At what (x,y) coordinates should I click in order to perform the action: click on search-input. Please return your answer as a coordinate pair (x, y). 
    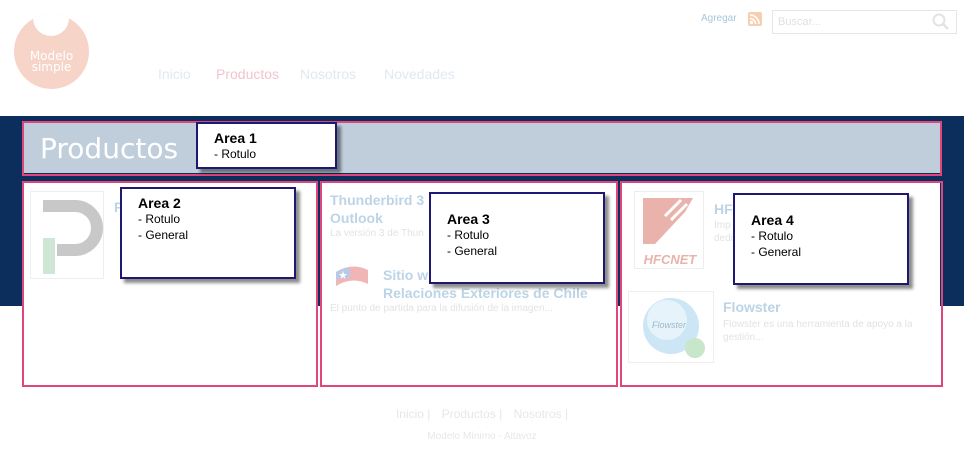
    Looking at the image, I should click on (848, 22).